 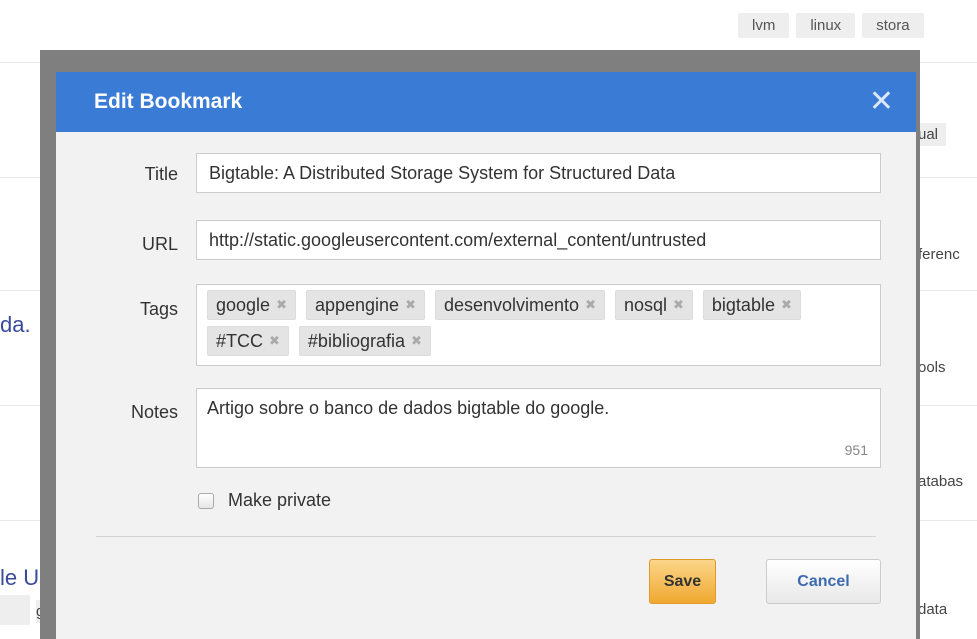 What do you see at coordinates (538, 173) in the screenshot?
I see `title-input` at bounding box center [538, 173].